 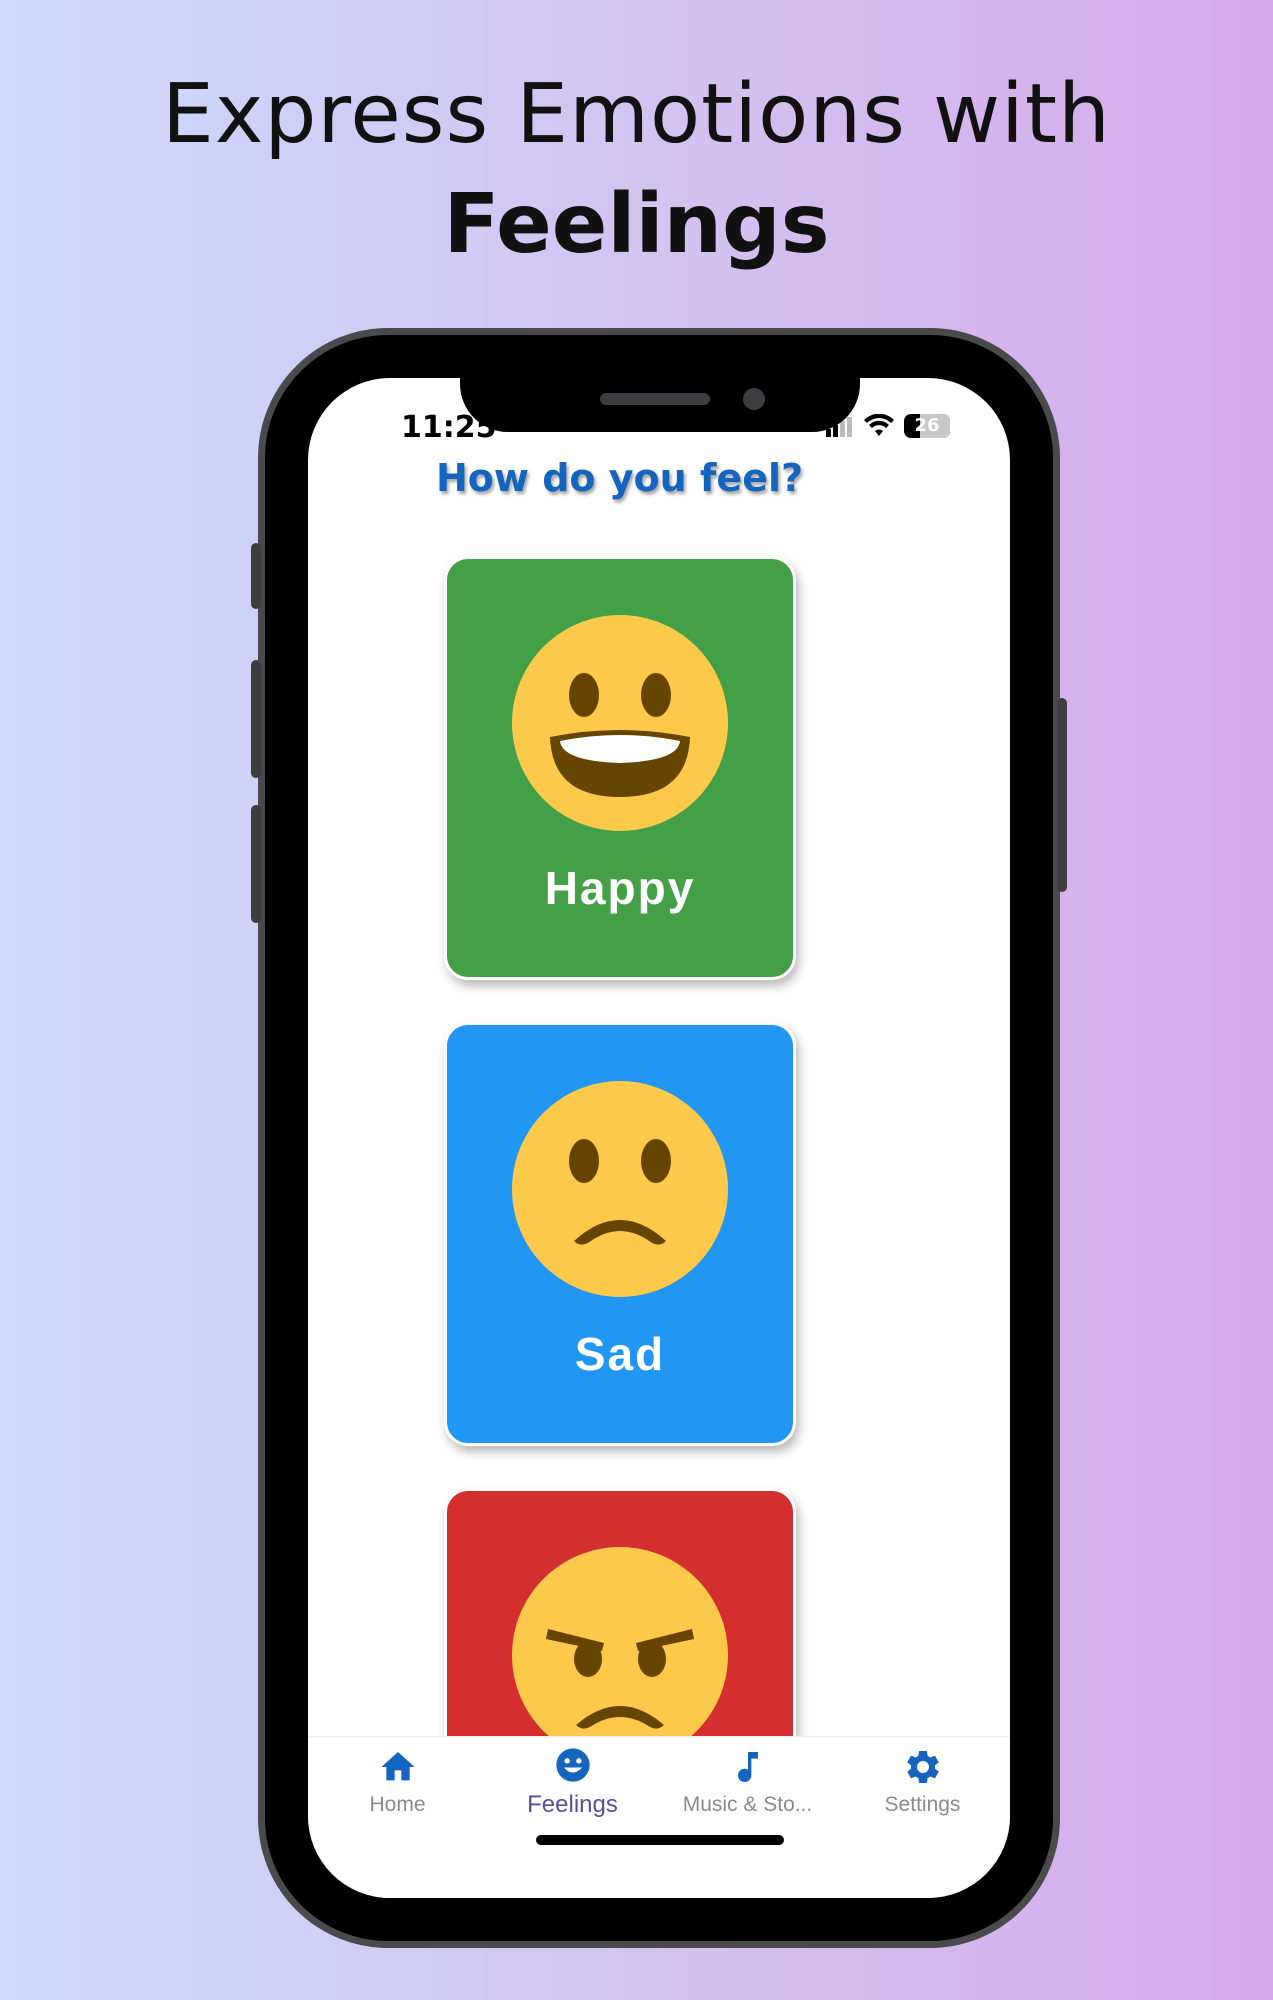 What do you see at coordinates (256, 576) in the screenshot?
I see `phone-side-button` at bounding box center [256, 576].